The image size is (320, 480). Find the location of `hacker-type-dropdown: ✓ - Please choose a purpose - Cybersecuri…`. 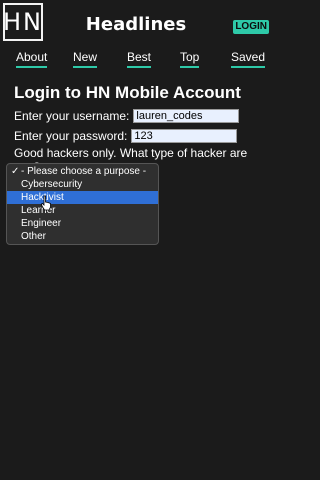

hacker-type-dropdown: ✓ - Please choose a purpose - Cybersecuri… is located at coordinates (82, 204).